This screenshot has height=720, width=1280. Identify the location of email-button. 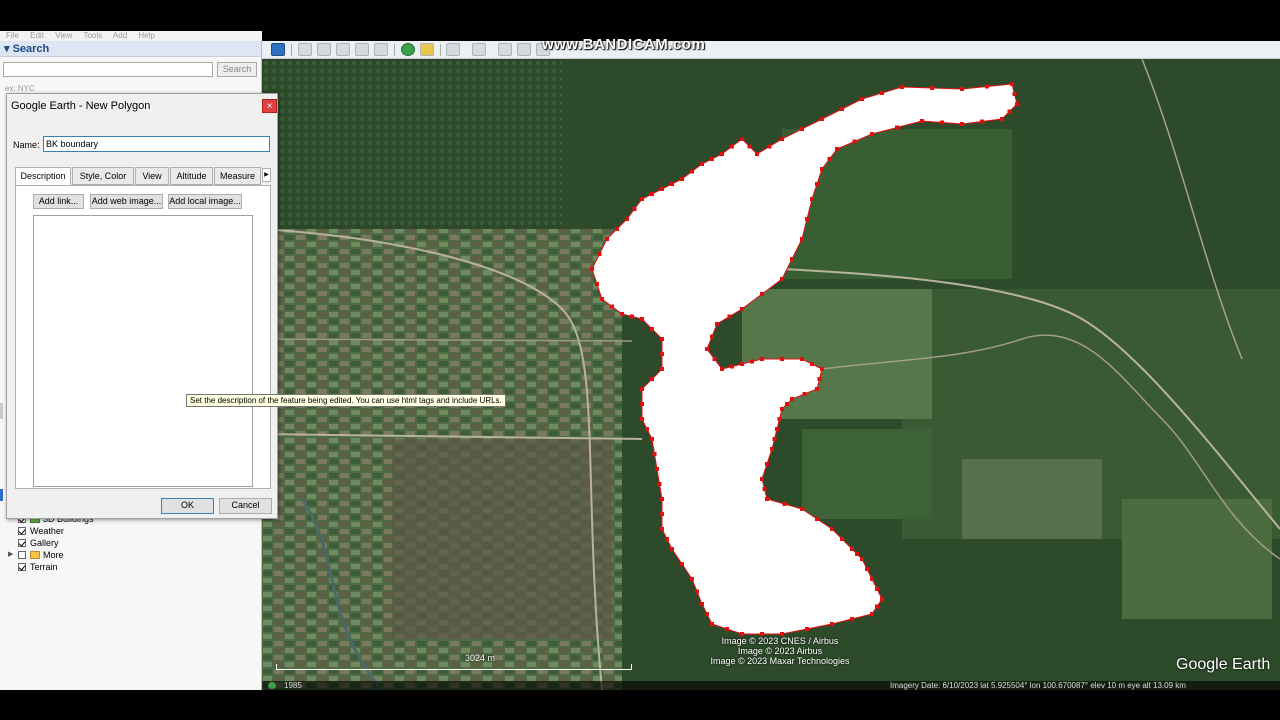
(505, 49).